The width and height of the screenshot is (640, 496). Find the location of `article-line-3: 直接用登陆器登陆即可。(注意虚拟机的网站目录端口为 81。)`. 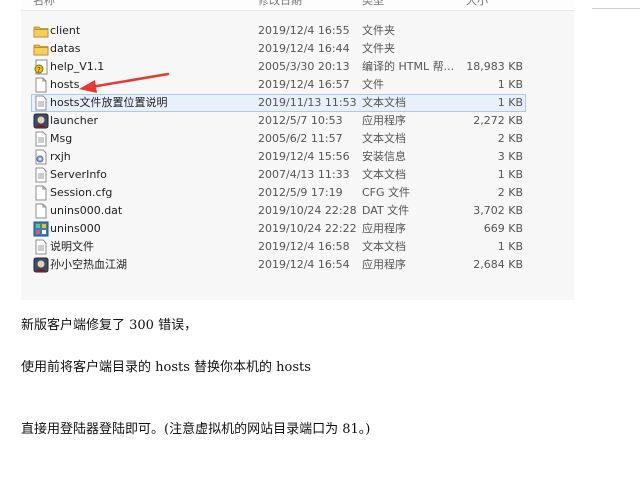

article-line-3: 直接用登陆器登陆即可。(注意虚拟机的网站目录端口为 81。) is located at coordinates (196, 429).